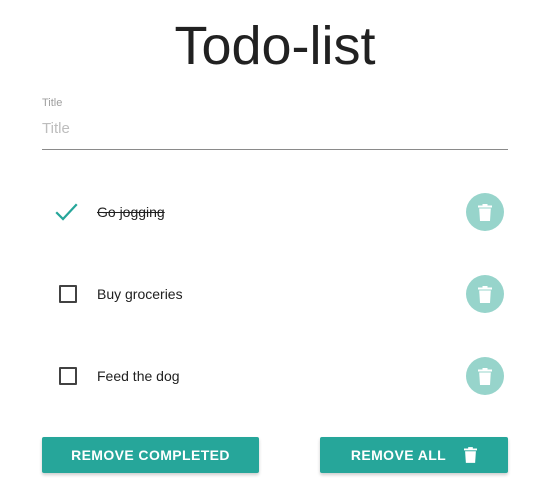 This screenshot has width=550, height=500. I want to click on remove-completed-label: REMOVE COMPLETED, so click(150, 455).